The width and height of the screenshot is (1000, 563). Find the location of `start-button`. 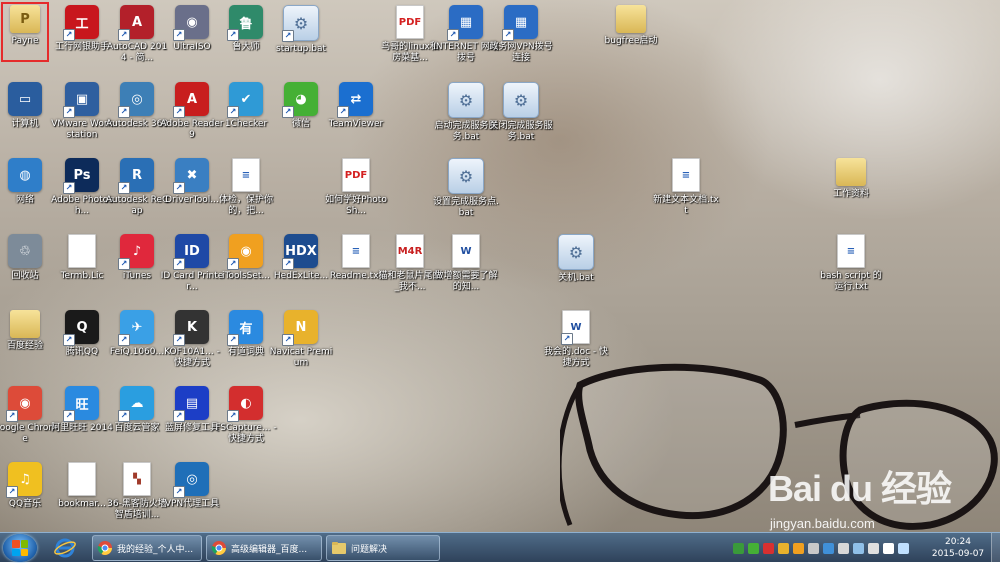

start-button is located at coordinates (20, 548).